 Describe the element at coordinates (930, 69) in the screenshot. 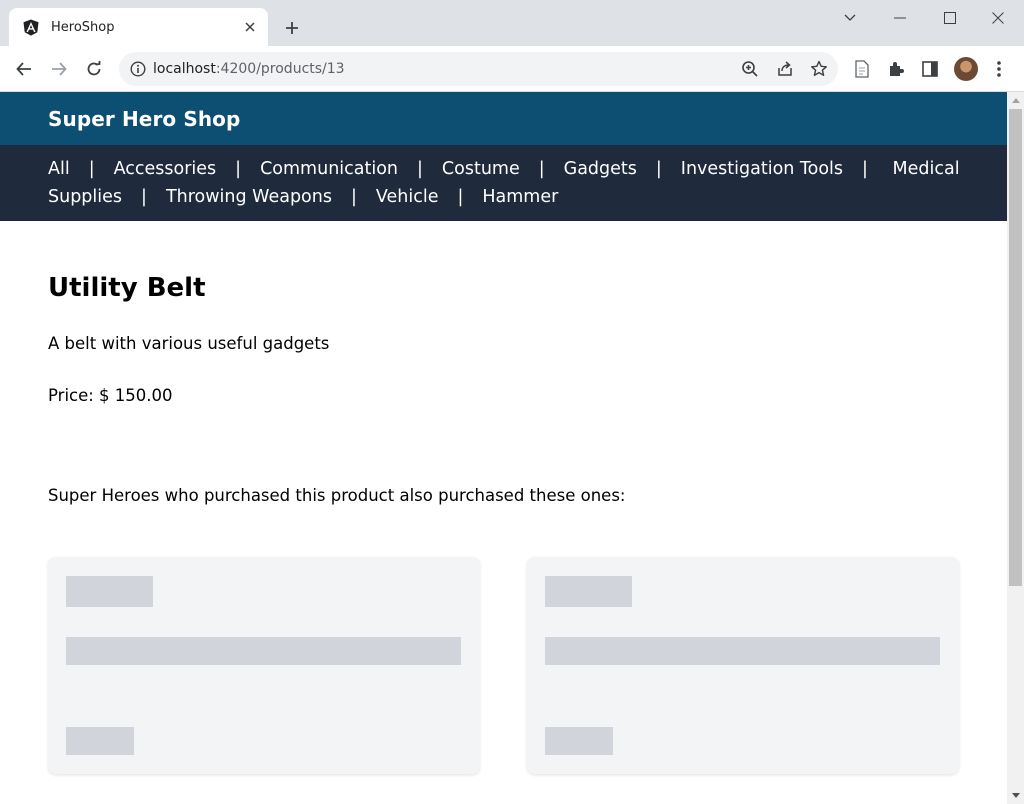

I see `side-panel-icon` at that location.